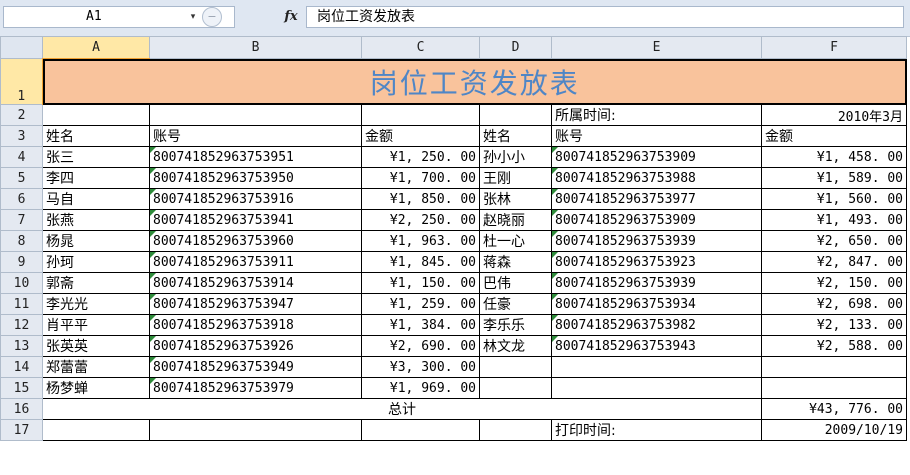  Describe the element at coordinates (420, 220) in the screenshot. I see `amount-cell: ¥2, 250. 00` at that location.